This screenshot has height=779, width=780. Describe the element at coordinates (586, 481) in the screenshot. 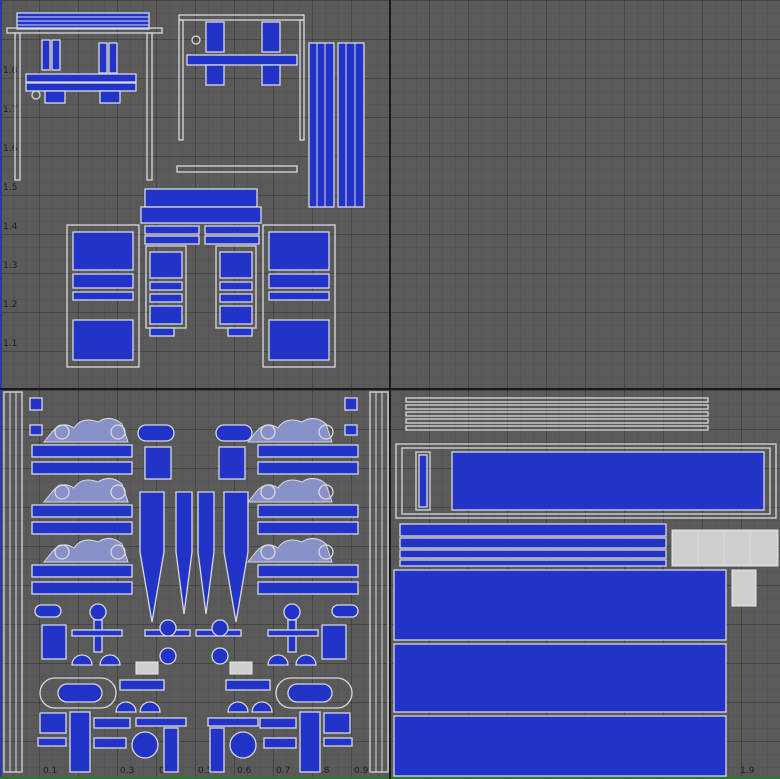

I see `uv-island-panel-large` at that location.